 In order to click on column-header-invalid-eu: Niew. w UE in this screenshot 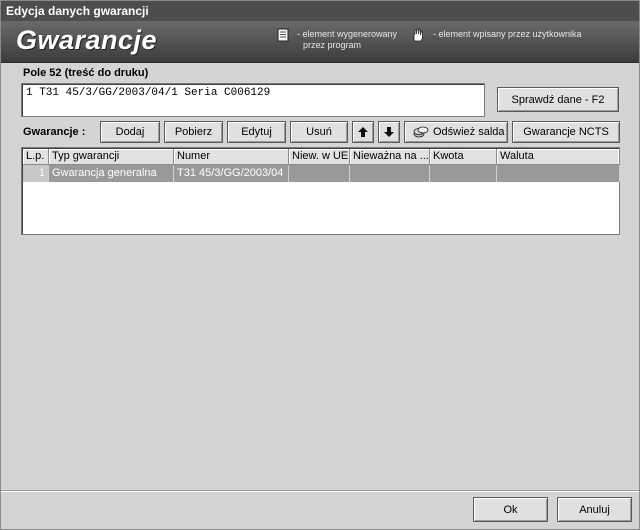, I will do `click(319, 157)`.